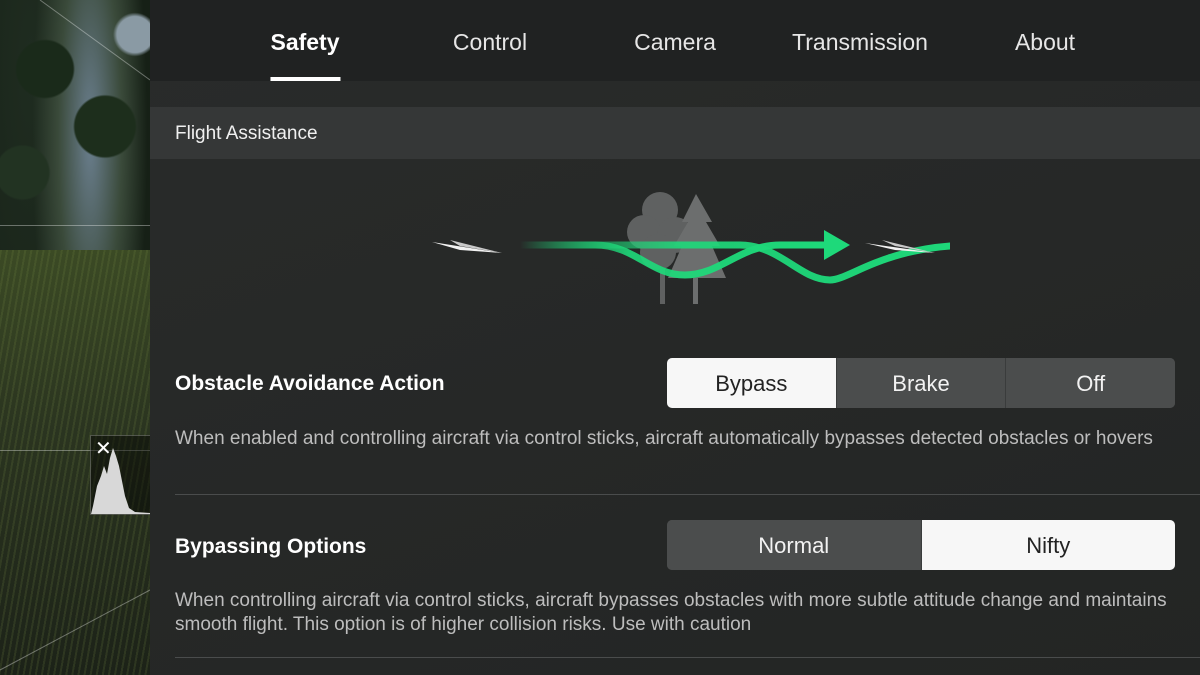  I want to click on paper-plane-icon, so click(467, 246).